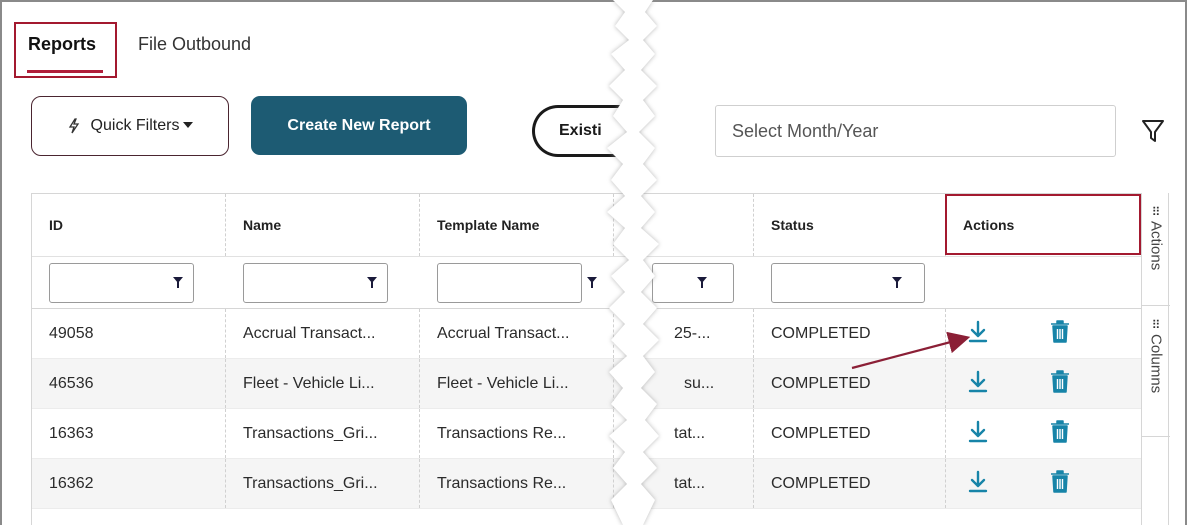  What do you see at coordinates (323, 225) in the screenshot?
I see `column-header-name: Name` at bounding box center [323, 225].